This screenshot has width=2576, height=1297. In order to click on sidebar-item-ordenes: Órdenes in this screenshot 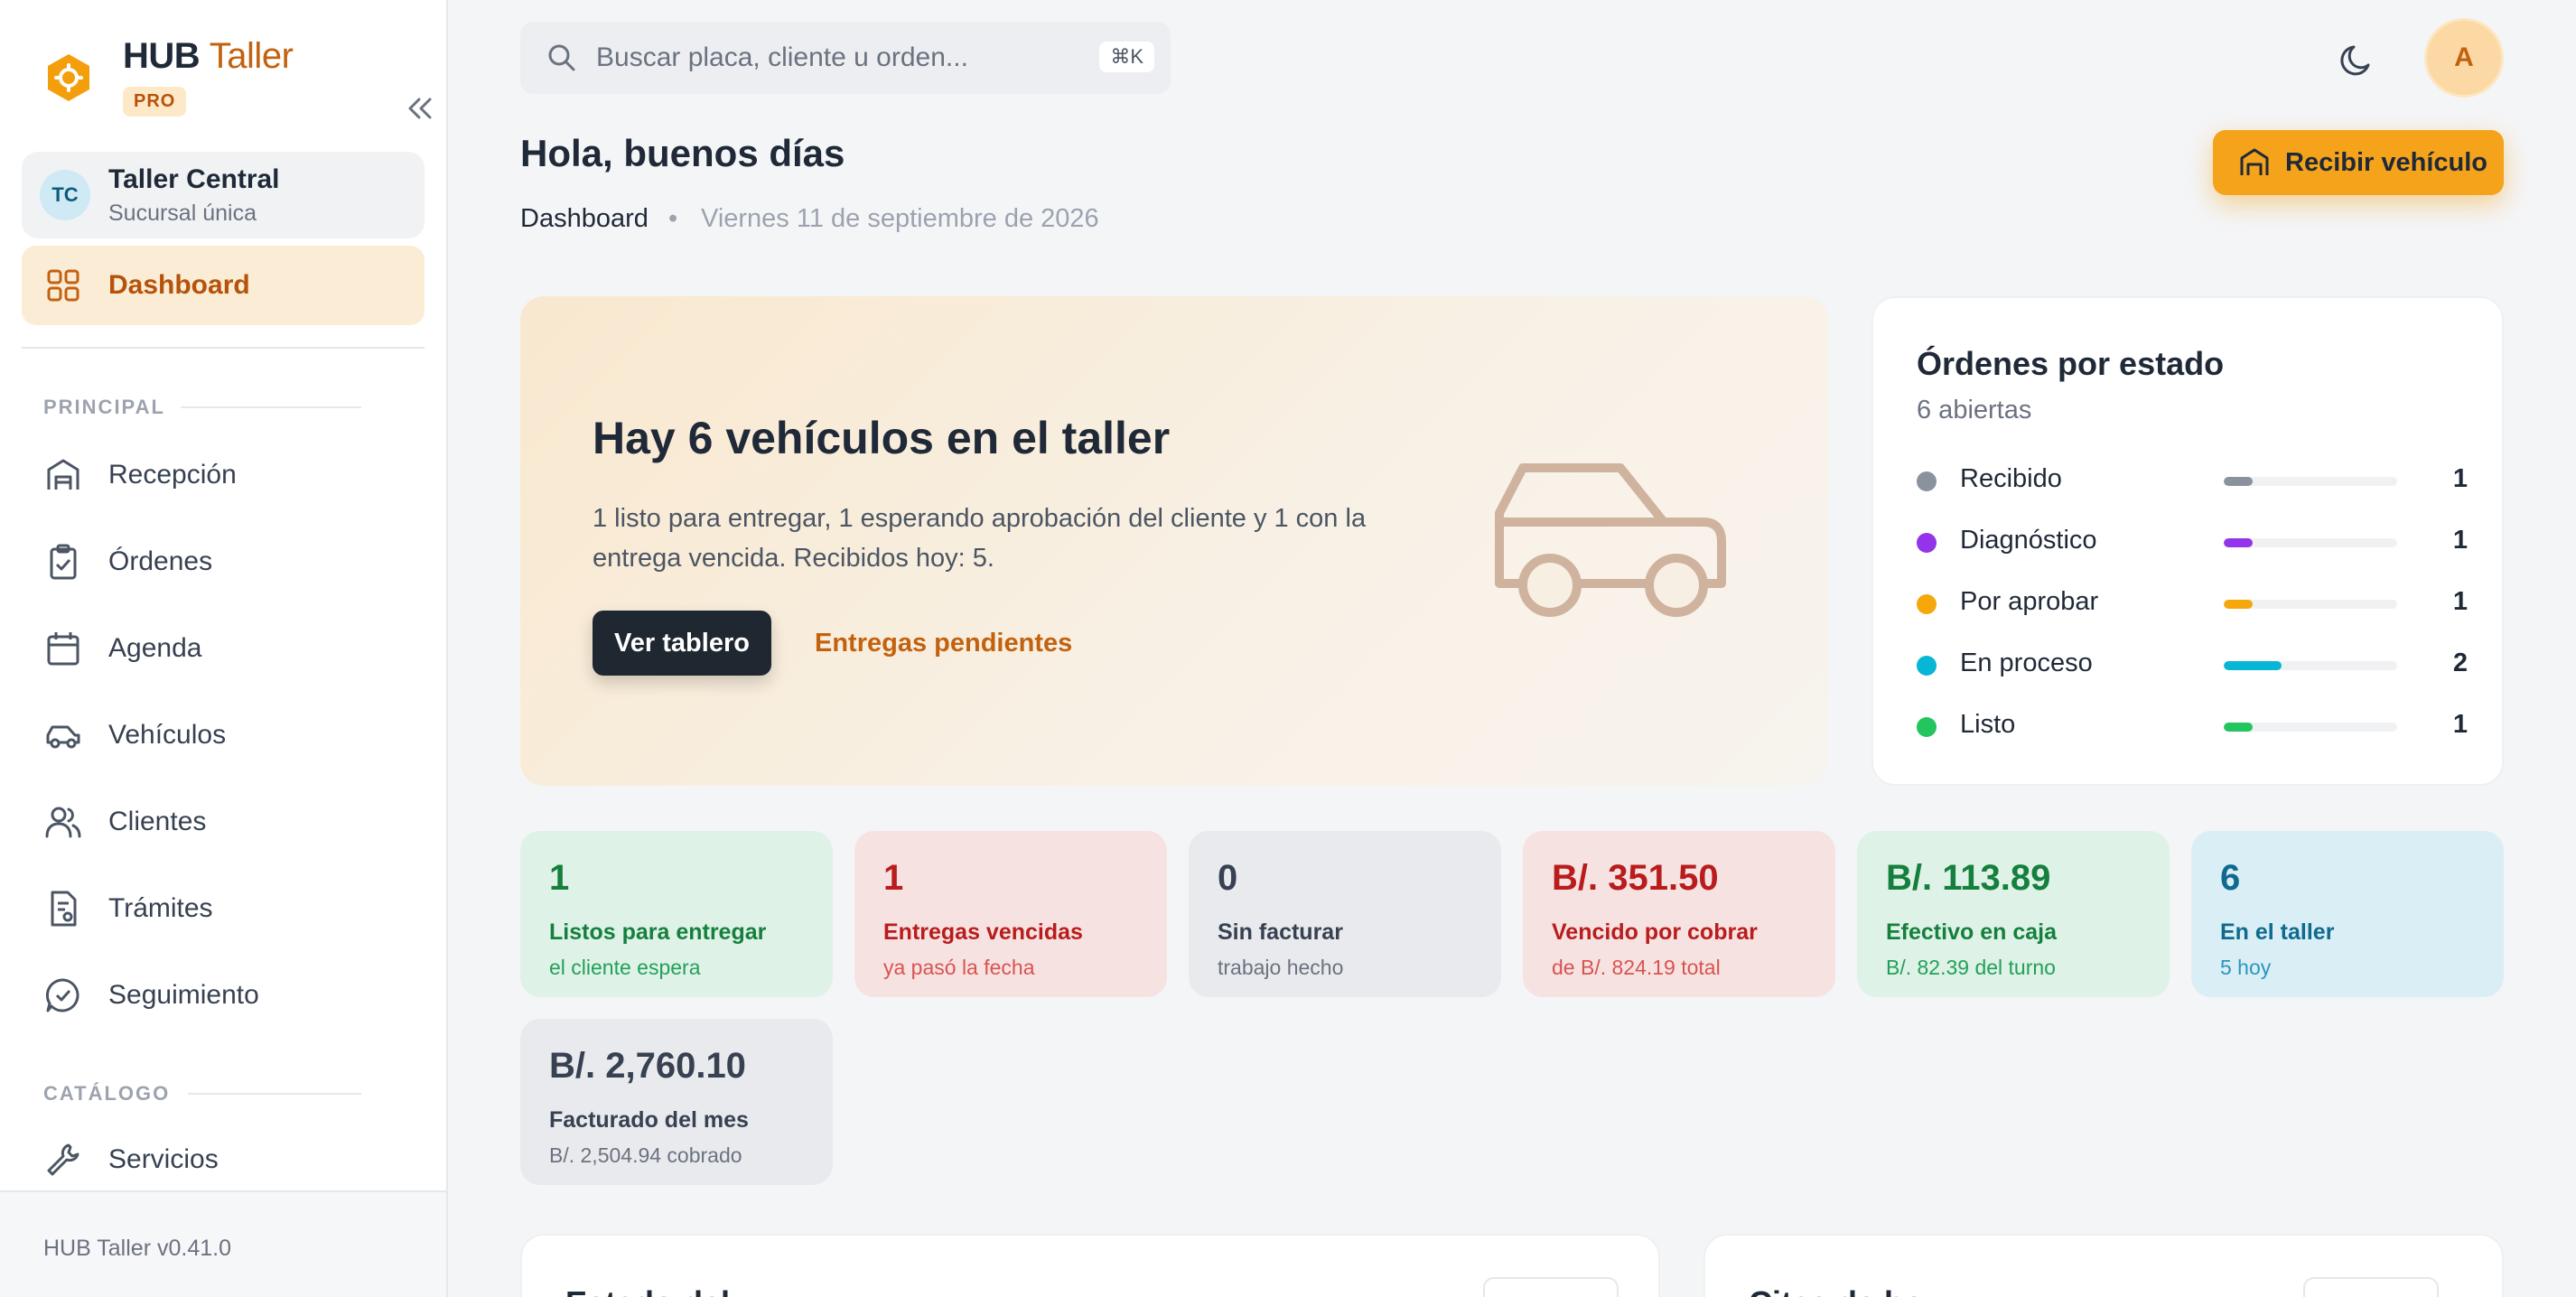, I will do `click(223, 562)`.